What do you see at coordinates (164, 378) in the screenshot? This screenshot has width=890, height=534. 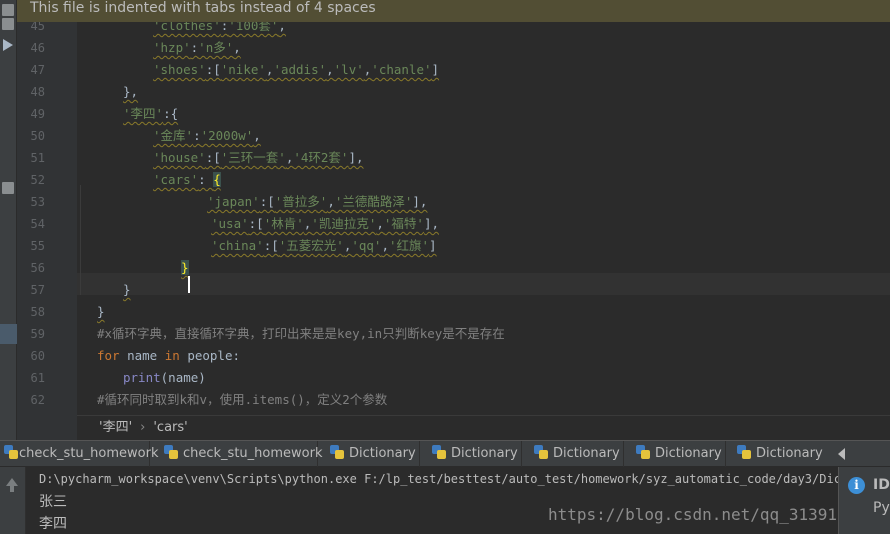 I see `code-line: print(name)` at bounding box center [164, 378].